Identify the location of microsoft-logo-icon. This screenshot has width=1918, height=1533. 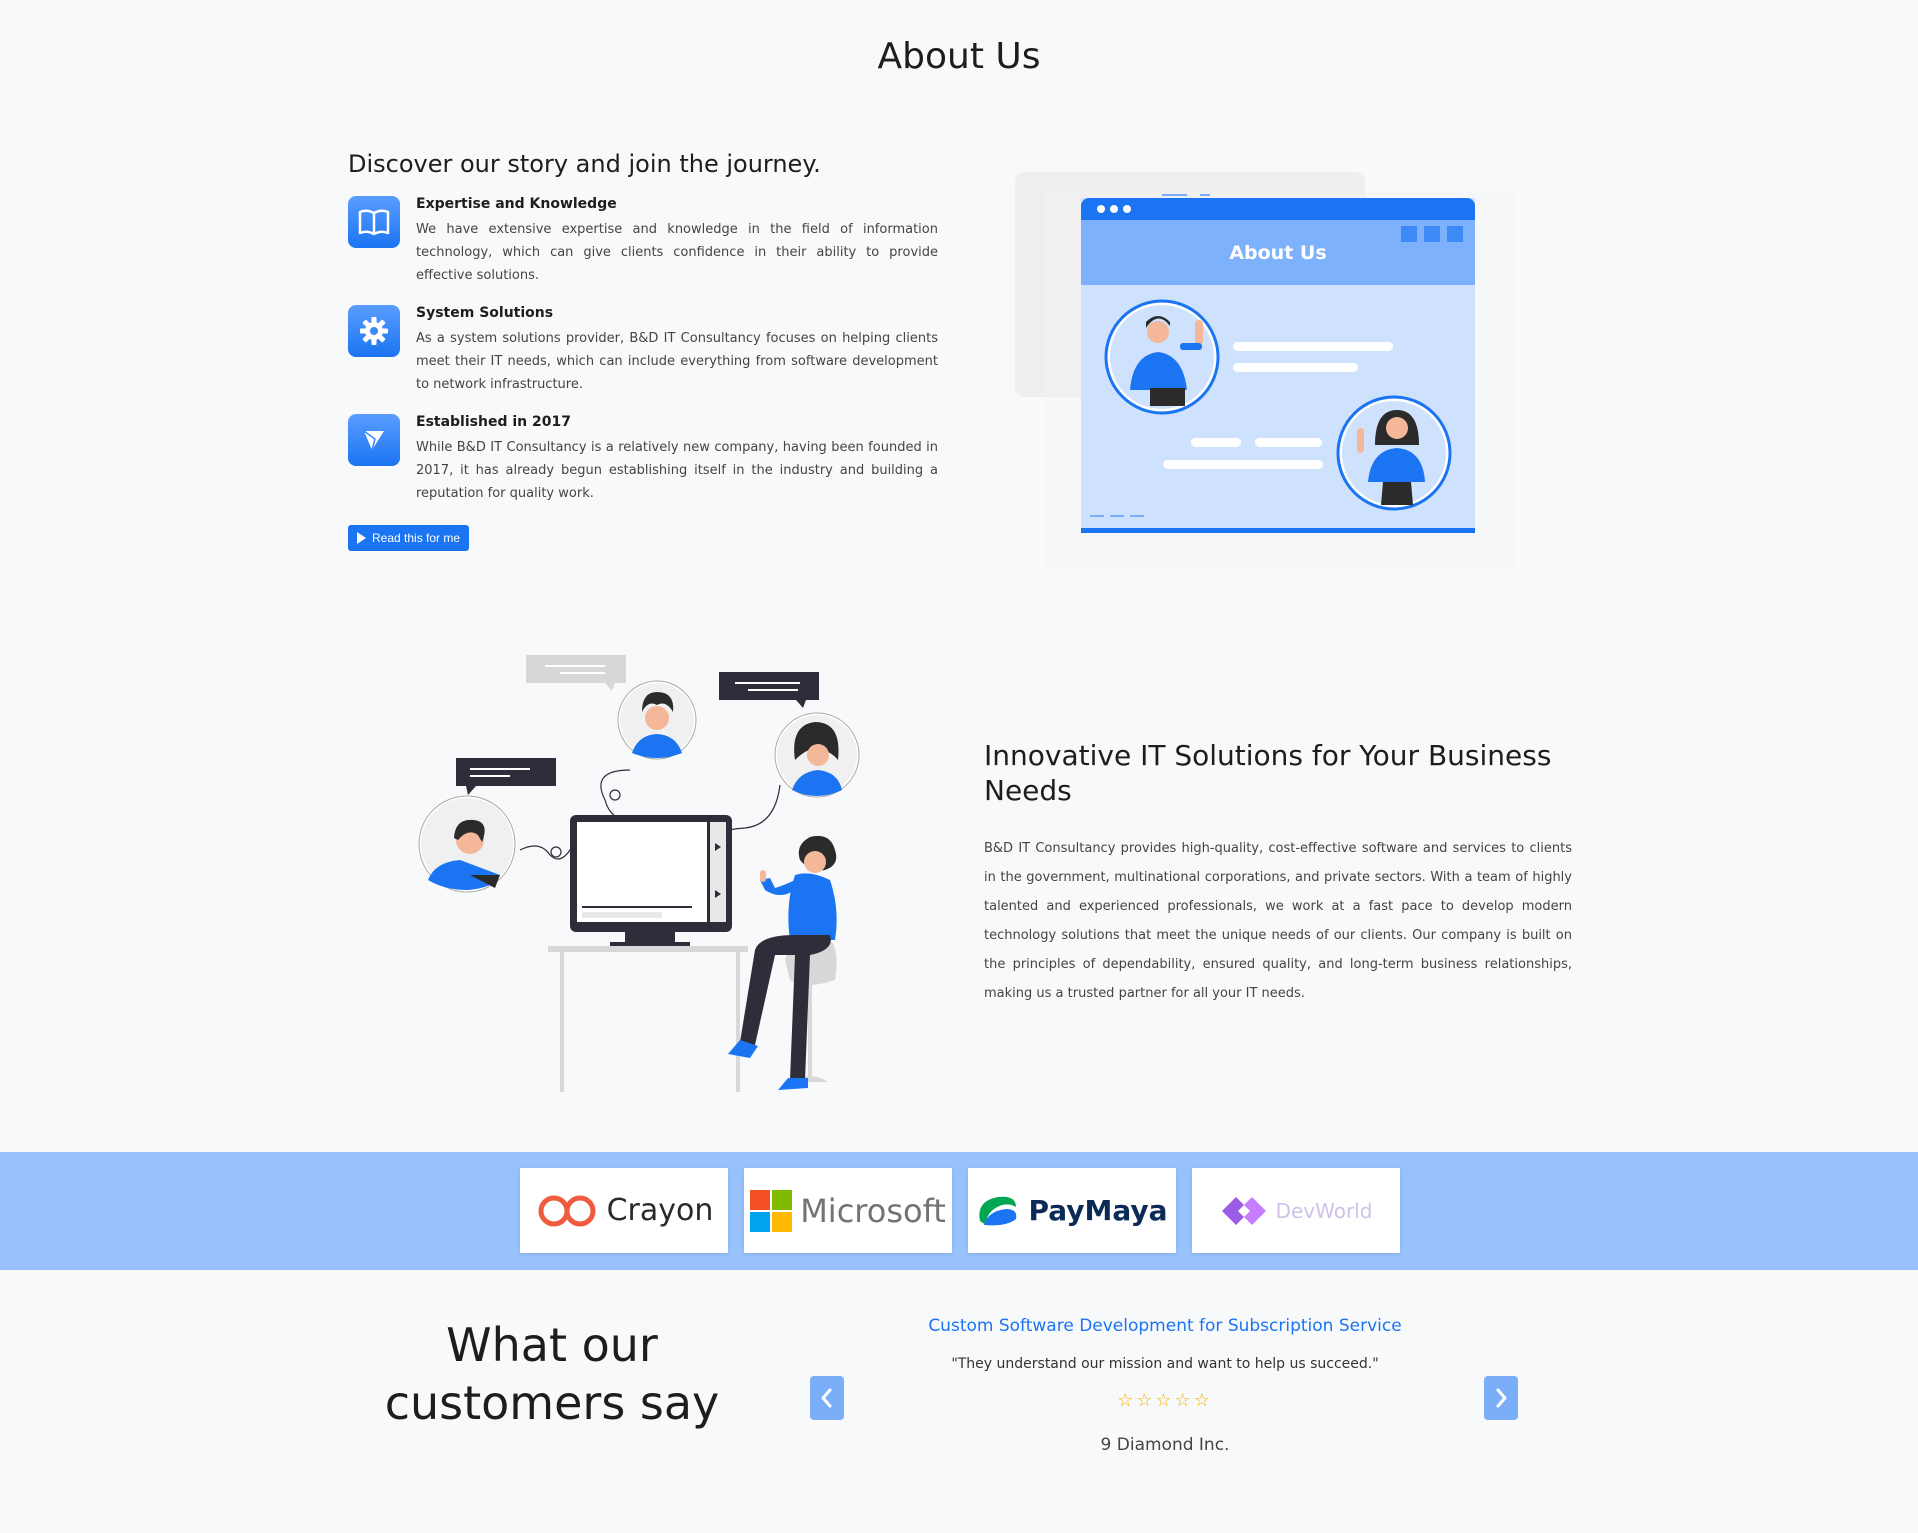
(771, 1210).